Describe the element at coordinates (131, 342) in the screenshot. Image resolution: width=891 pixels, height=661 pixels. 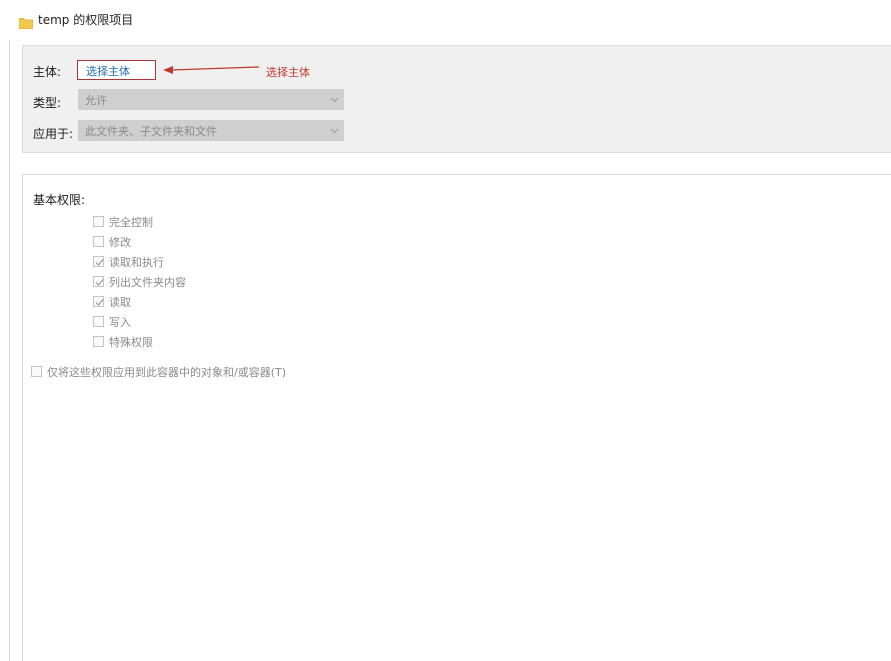
I see `permission-label: 特殊权限` at that location.